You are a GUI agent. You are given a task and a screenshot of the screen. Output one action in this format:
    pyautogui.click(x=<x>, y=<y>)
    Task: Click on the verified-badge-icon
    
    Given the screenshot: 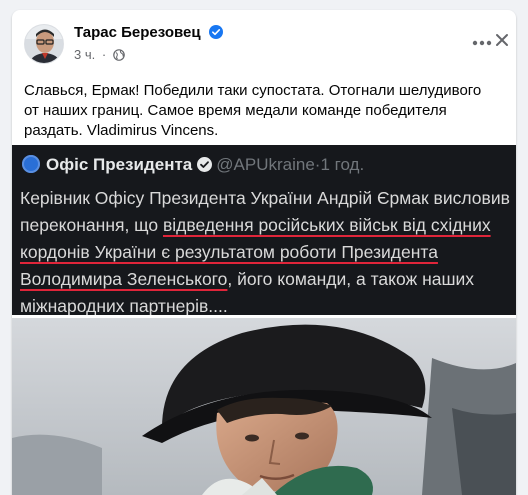 What is the action you would take?
    pyautogui.click(x=215, y=34)
    